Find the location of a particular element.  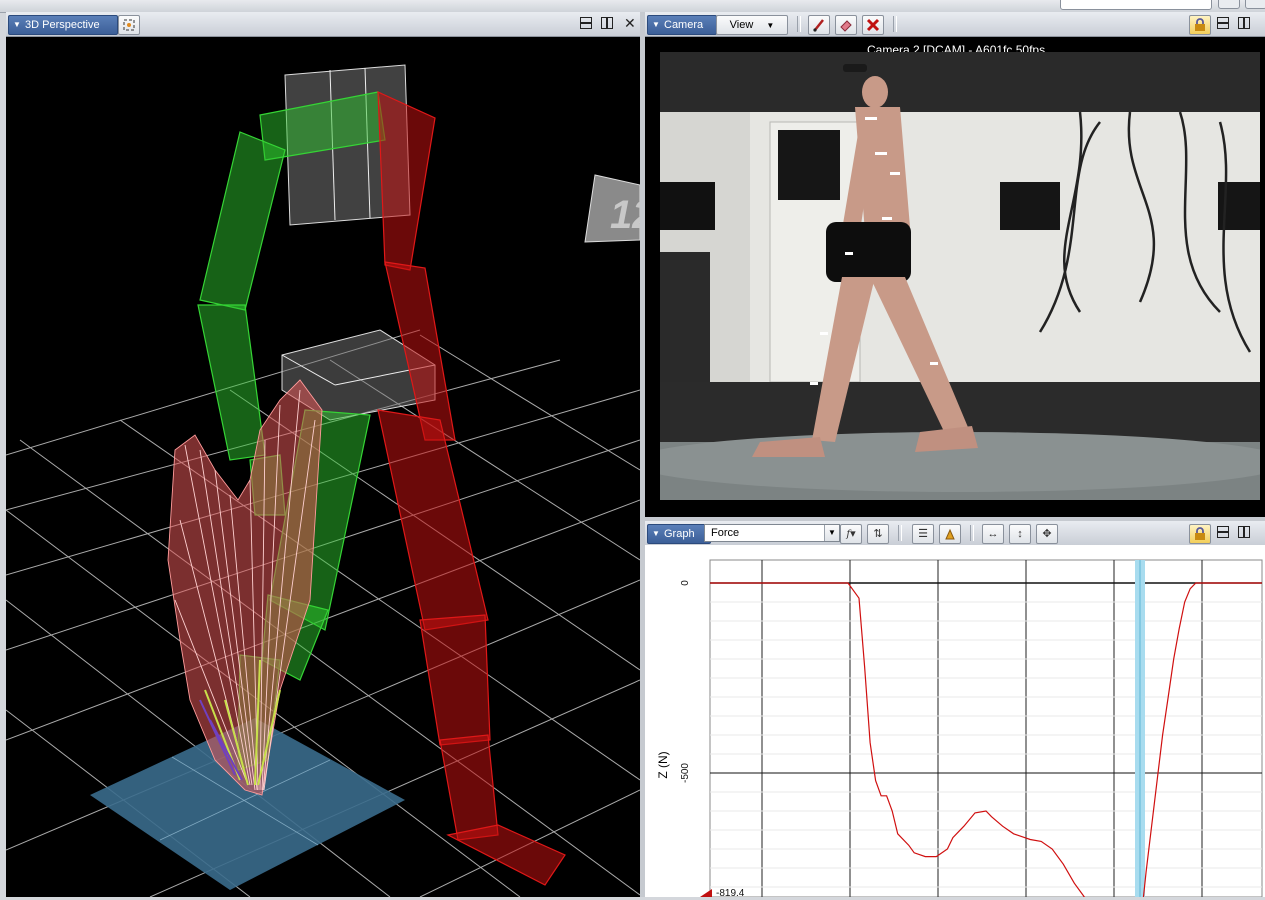

focus-icon is located at coordinates (129, 25).